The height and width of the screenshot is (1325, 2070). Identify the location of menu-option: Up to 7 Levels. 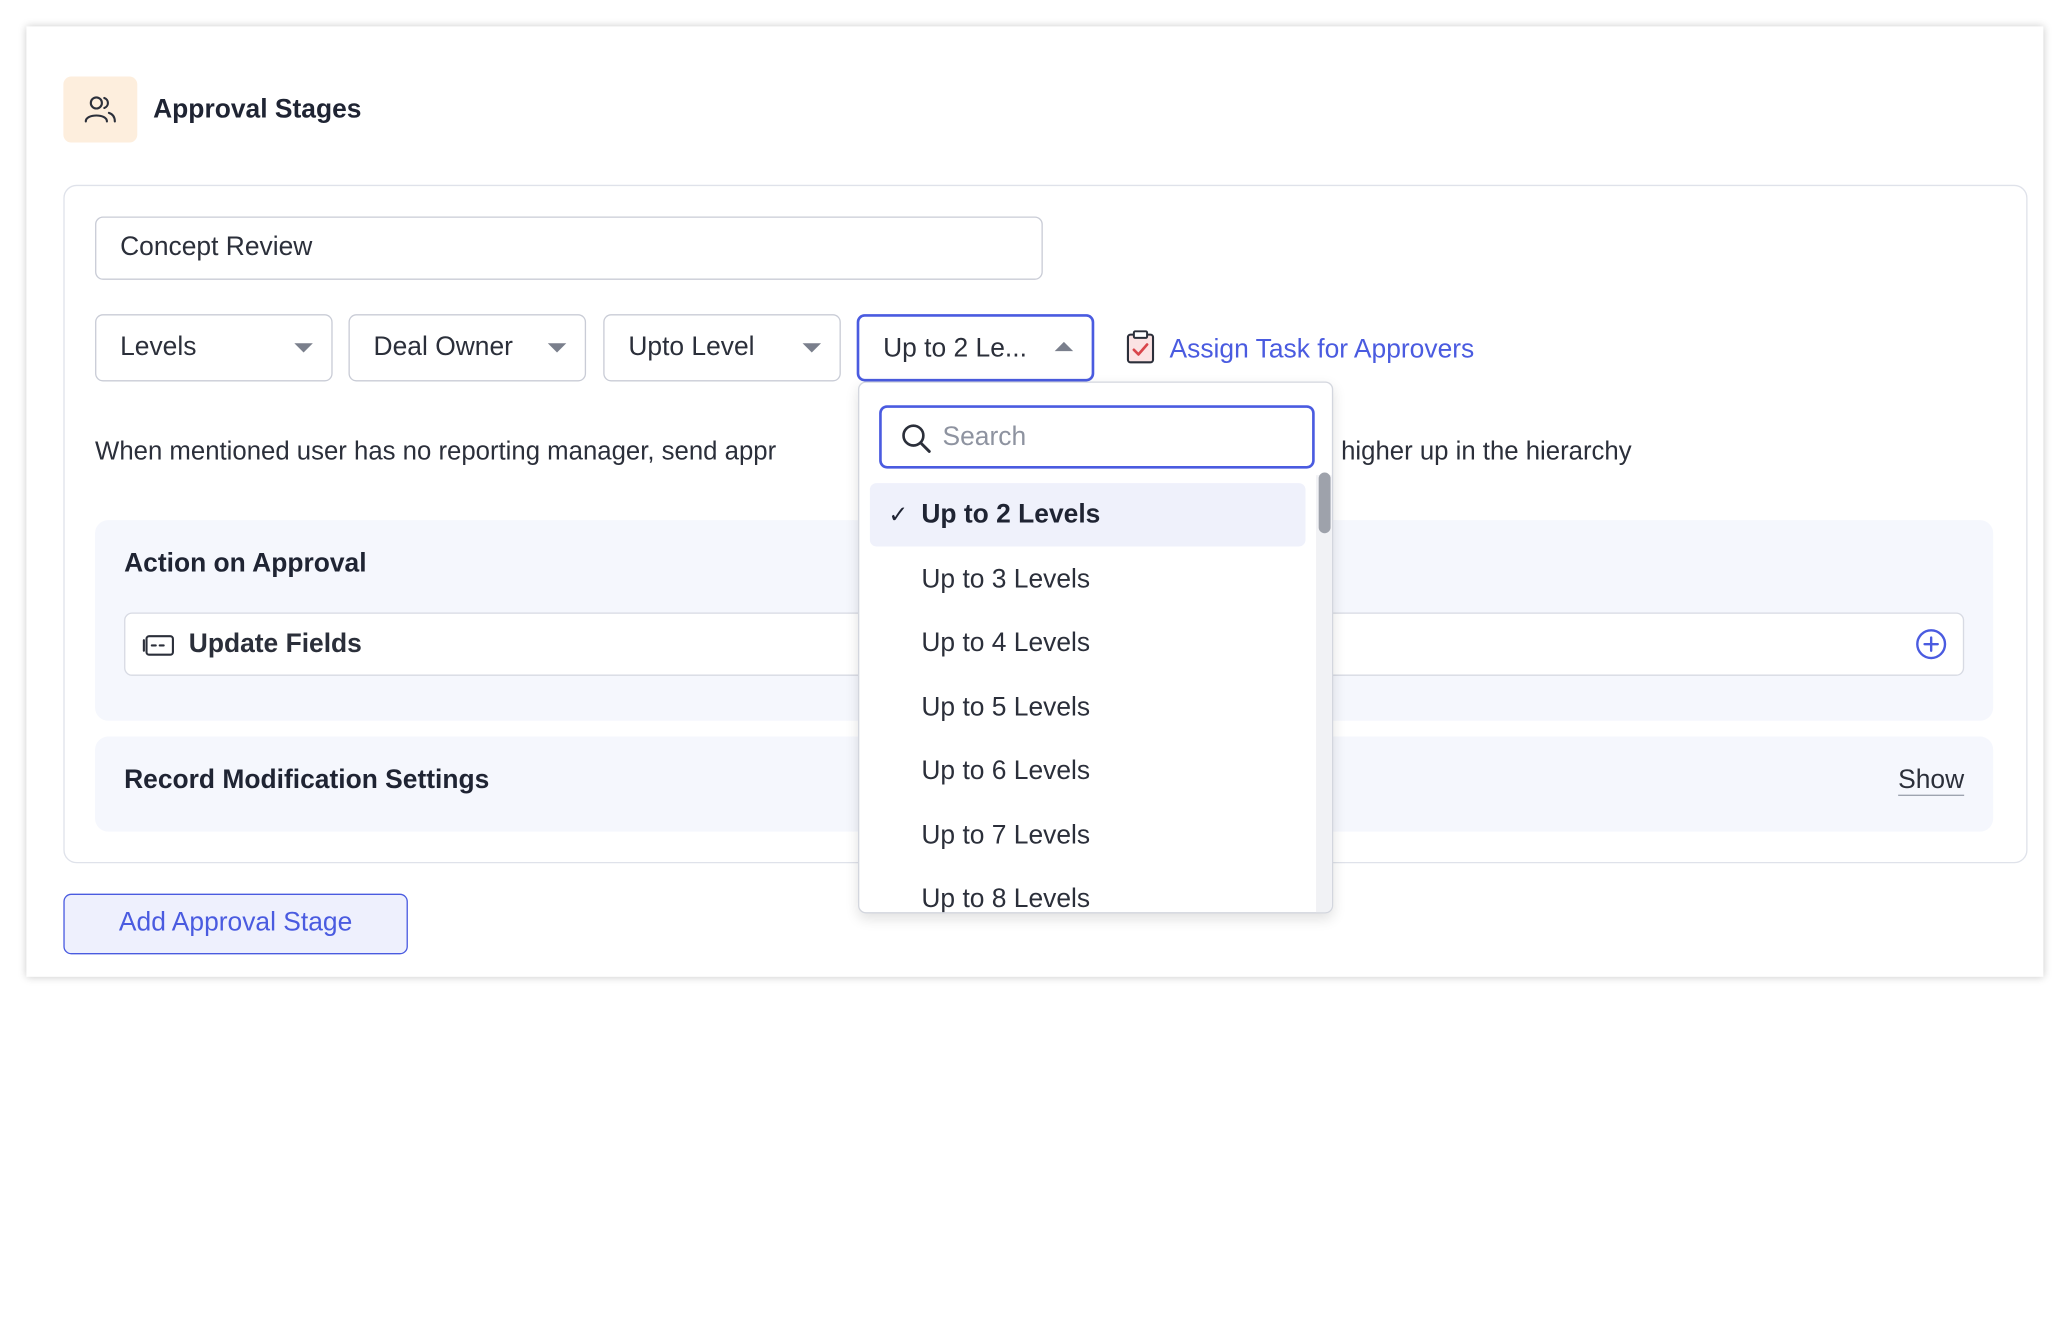
(1088, 834).